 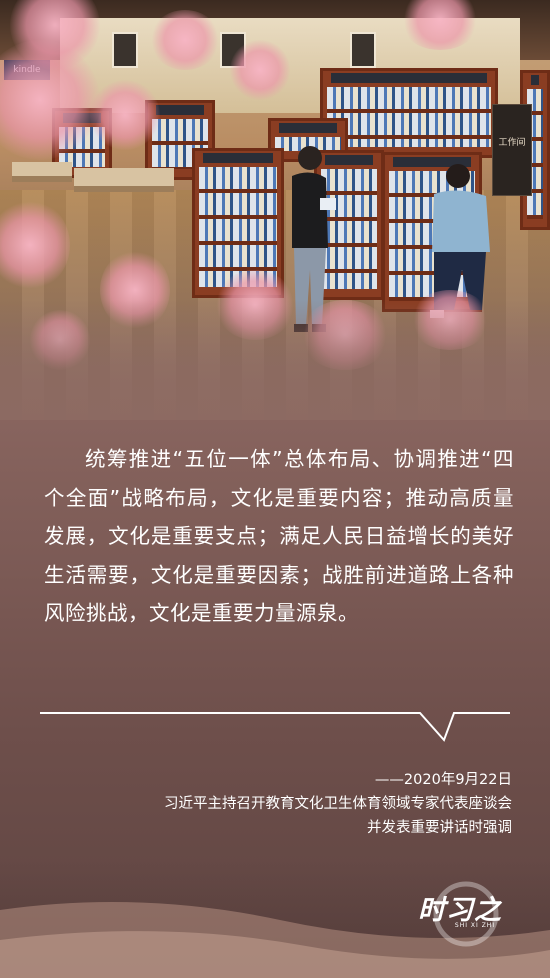 I want to click on source-line-2: 并发表重要讲话时强调, so click(x=439, y=828).